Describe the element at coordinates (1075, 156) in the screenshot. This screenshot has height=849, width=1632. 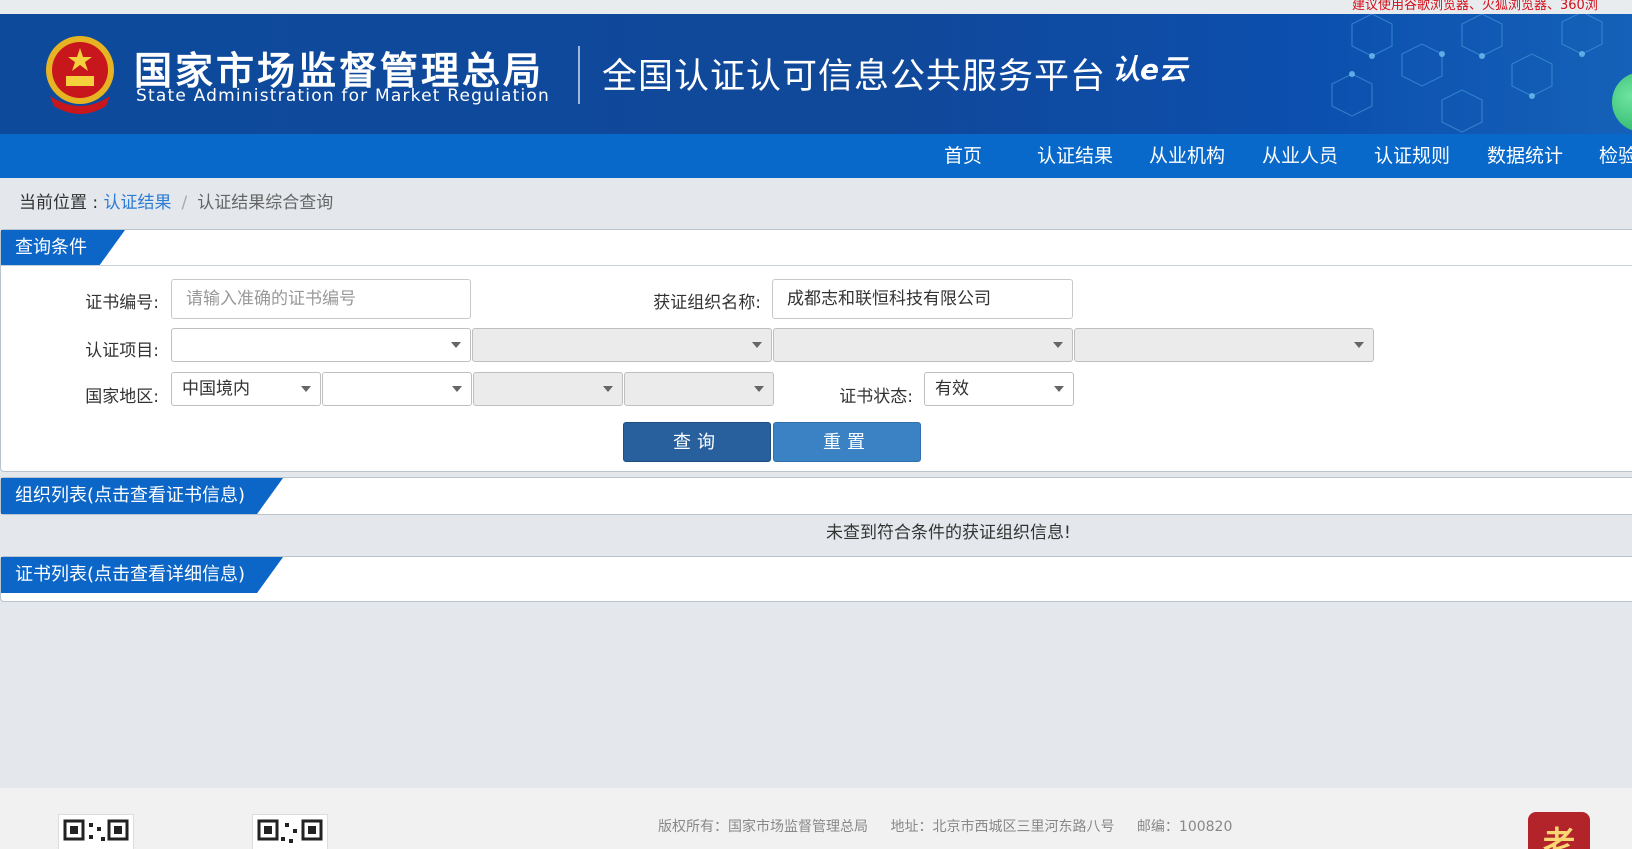
I see `nav-cert-results: 认证结果` at that location.